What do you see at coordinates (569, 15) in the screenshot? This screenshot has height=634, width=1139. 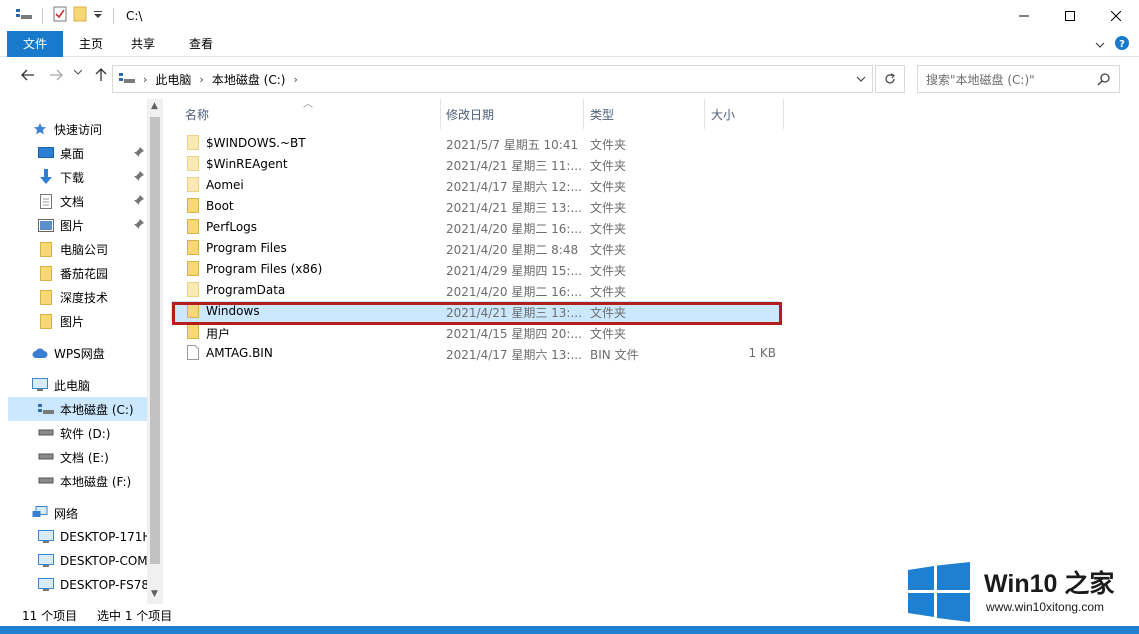 I see `title-bar: C:\` at bounding box center [569, 15].